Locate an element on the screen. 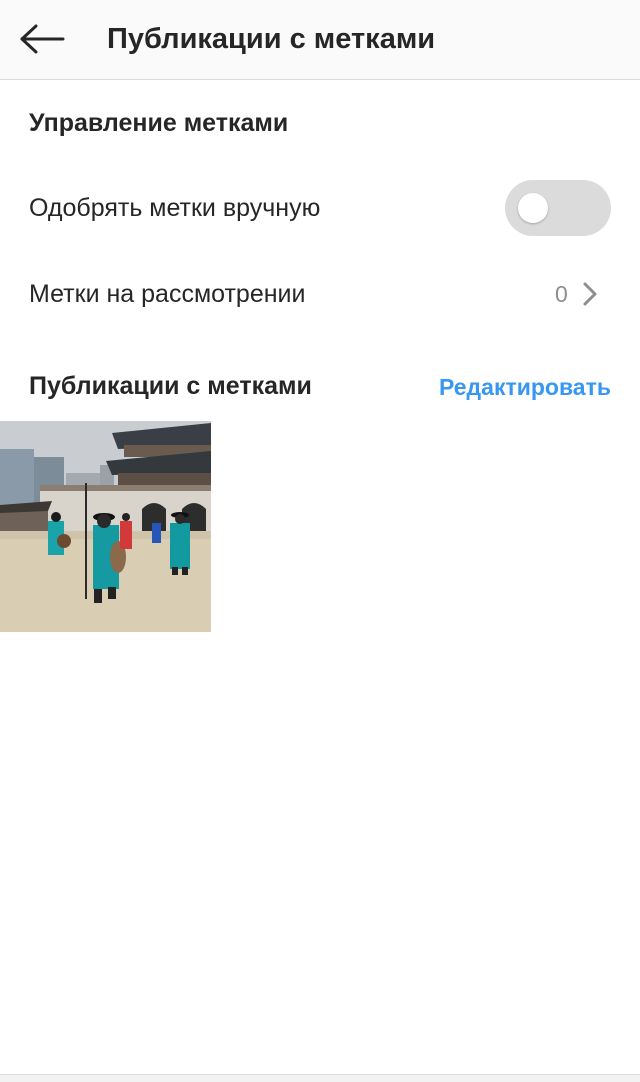 The height and width of the screenshot is (1082, 640). top-bar: Публикации с метками is located at coordinates (320, 40).